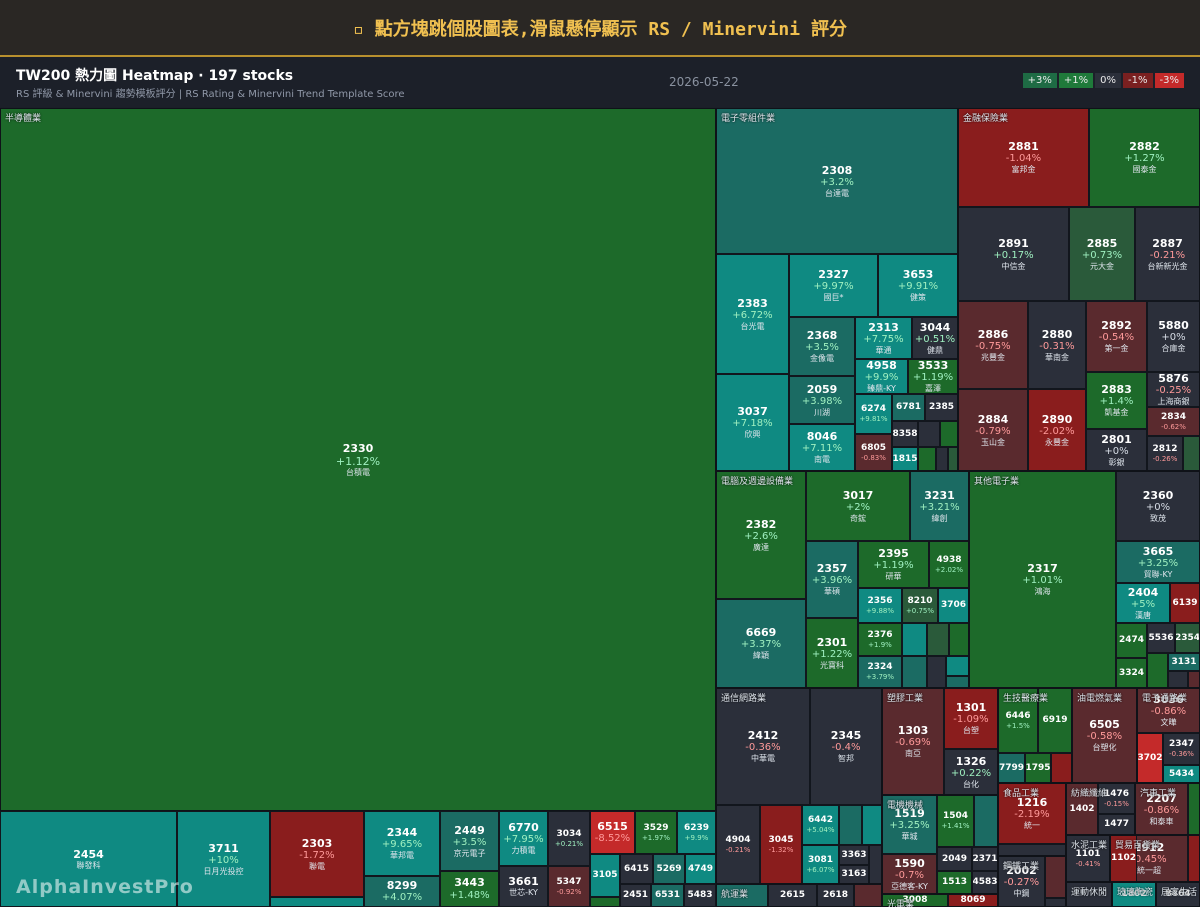 This screenshot has width=1200, height=907. I want to click on stock-tile-2301: 2301 +1.22% 光寶科, so click(832, 653).